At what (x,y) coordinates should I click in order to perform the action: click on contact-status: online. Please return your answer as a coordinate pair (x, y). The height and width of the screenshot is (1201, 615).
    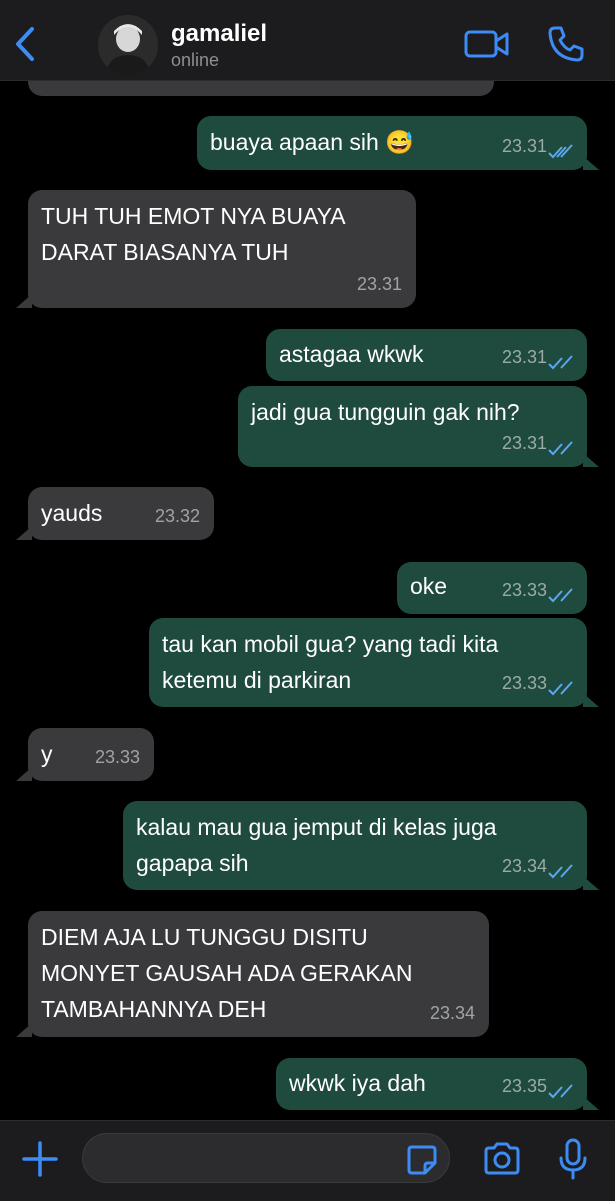
    Looking at the image, I should click on (195, 60).